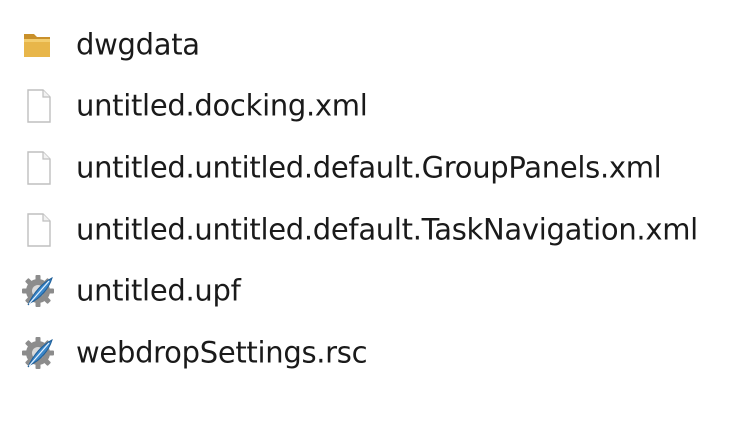 The image size is (744, 443). Describe the element at coordinates (158, 290) in the screenshot. I see `file-name: untitled.upf` at that location.